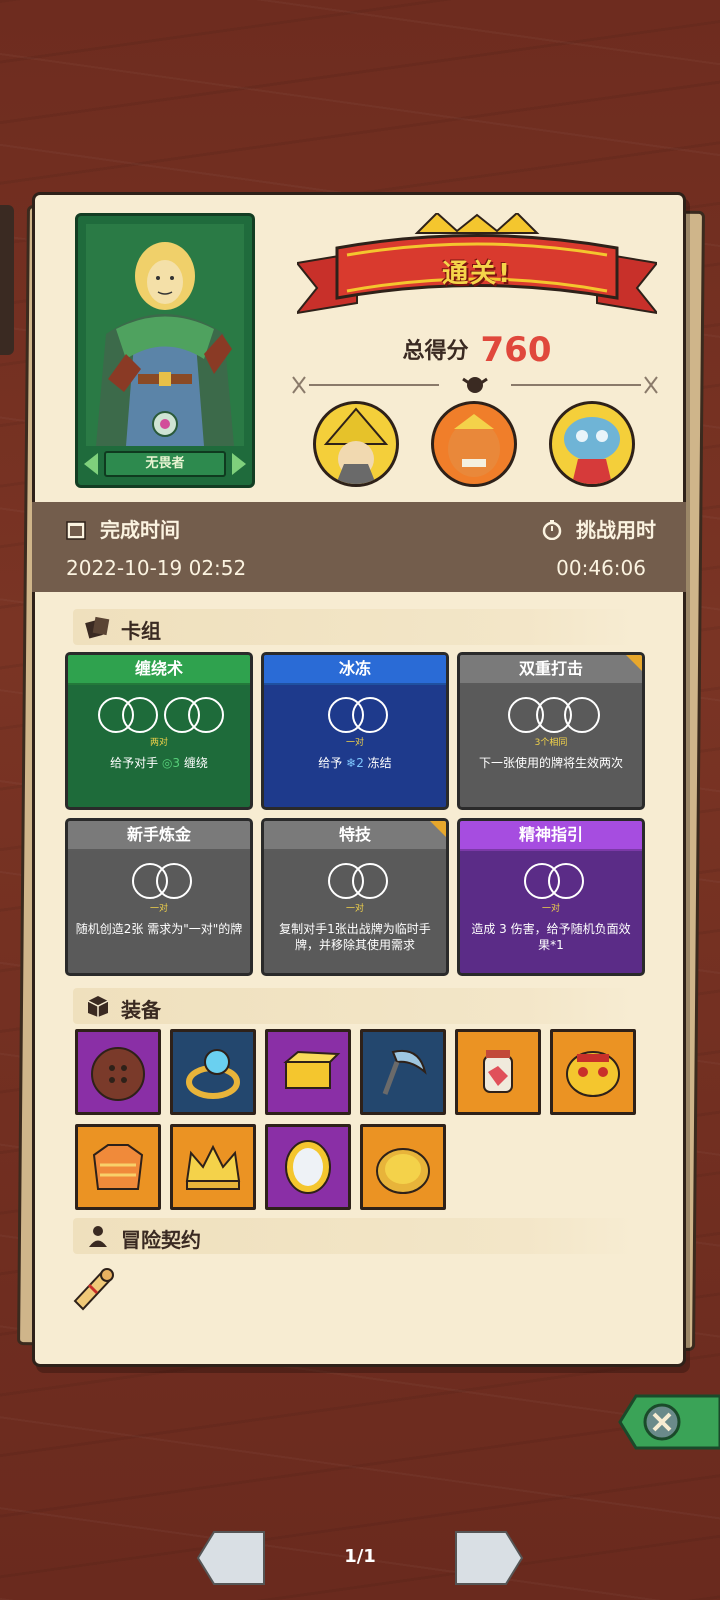  I want to click on card-title: 精神指引, so click(551, 836).